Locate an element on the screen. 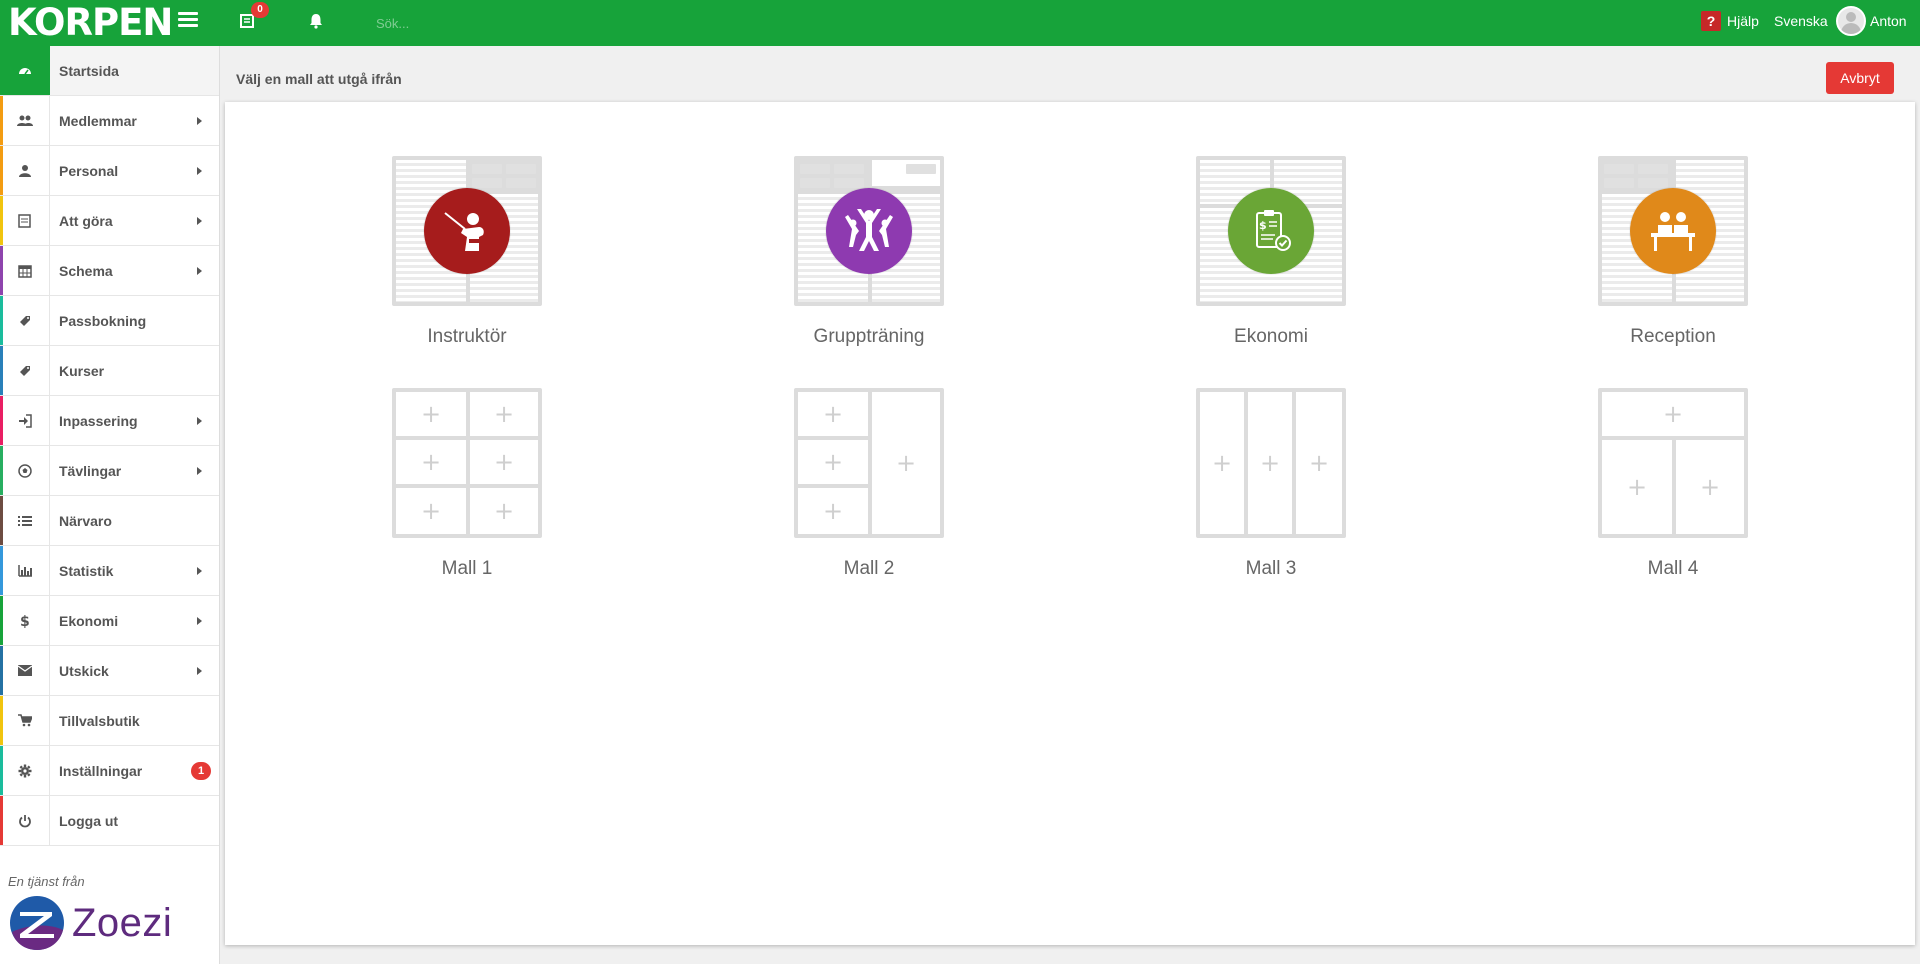  template-mall-2: Mall 2 is located at coordinates (869, 484).